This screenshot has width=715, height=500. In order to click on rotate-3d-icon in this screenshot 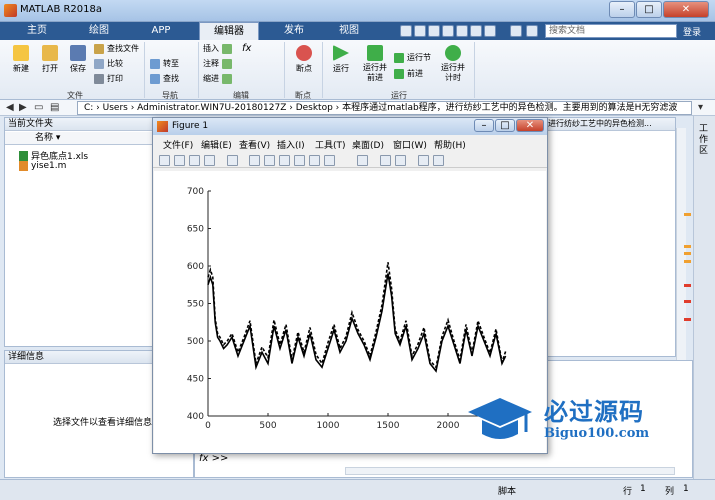, I will do `click(299, 160)`.